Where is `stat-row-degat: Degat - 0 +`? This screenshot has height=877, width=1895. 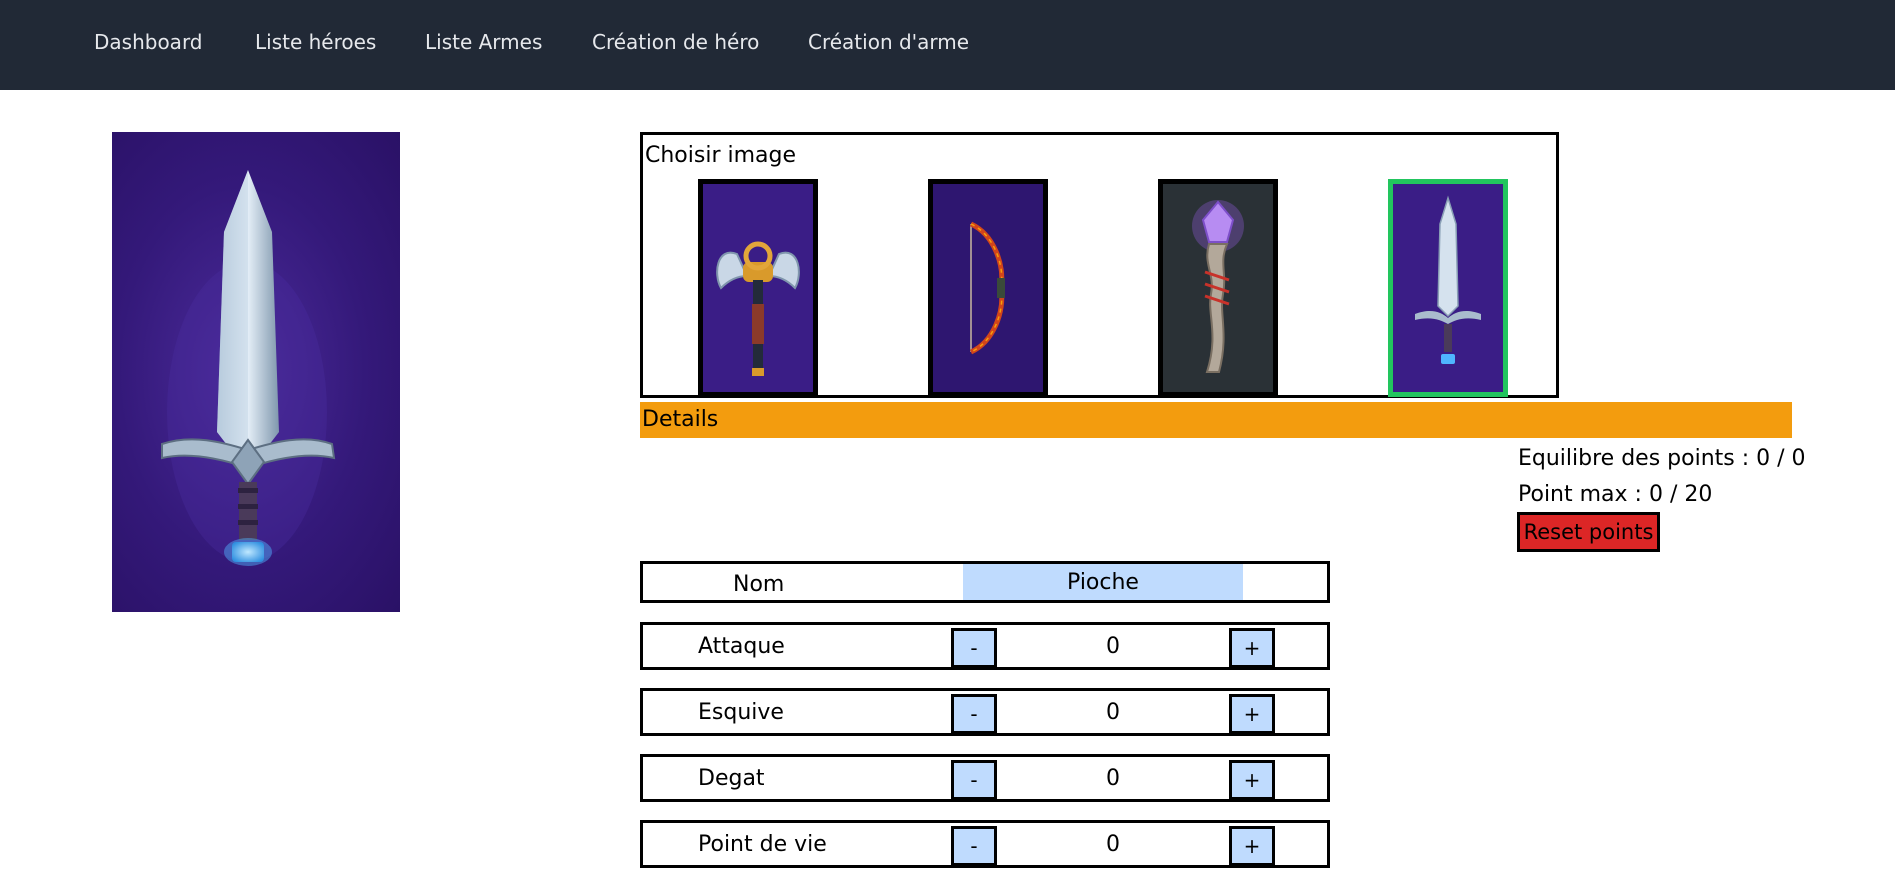 stat-row-degat: Degat - 0 + is located at coordinates (985, 778).